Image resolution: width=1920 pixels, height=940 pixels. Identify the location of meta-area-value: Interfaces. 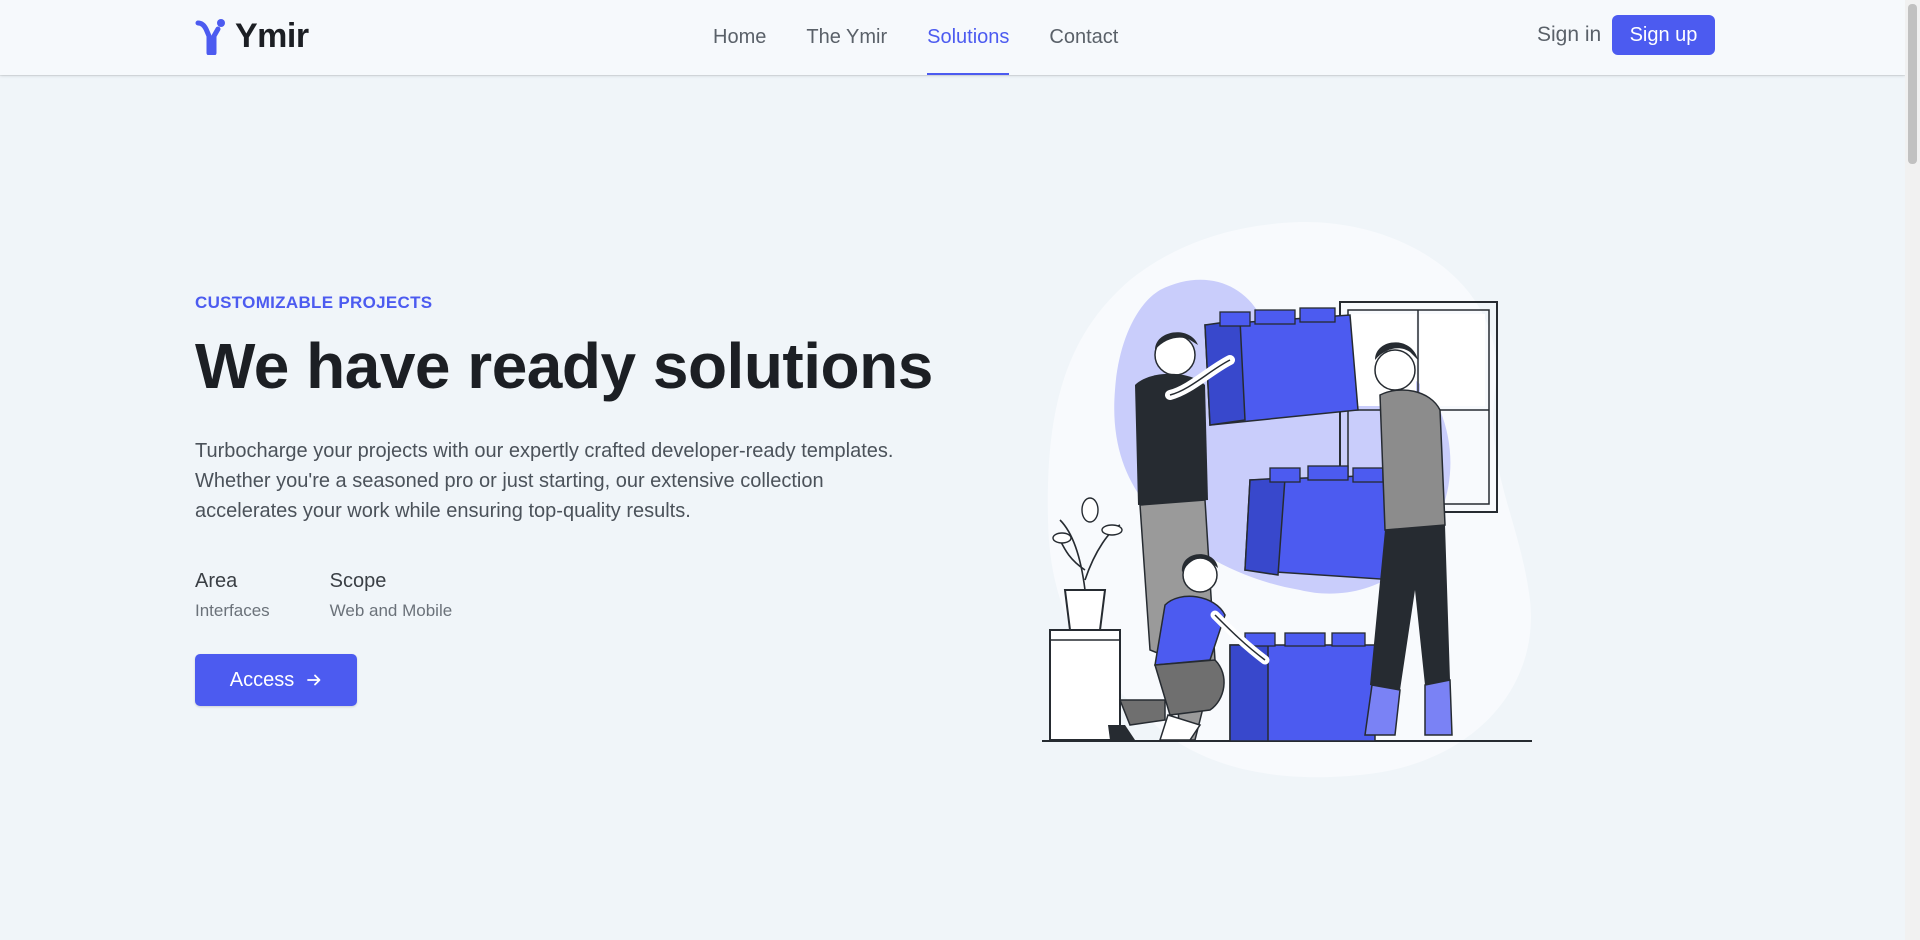
(232, 610).